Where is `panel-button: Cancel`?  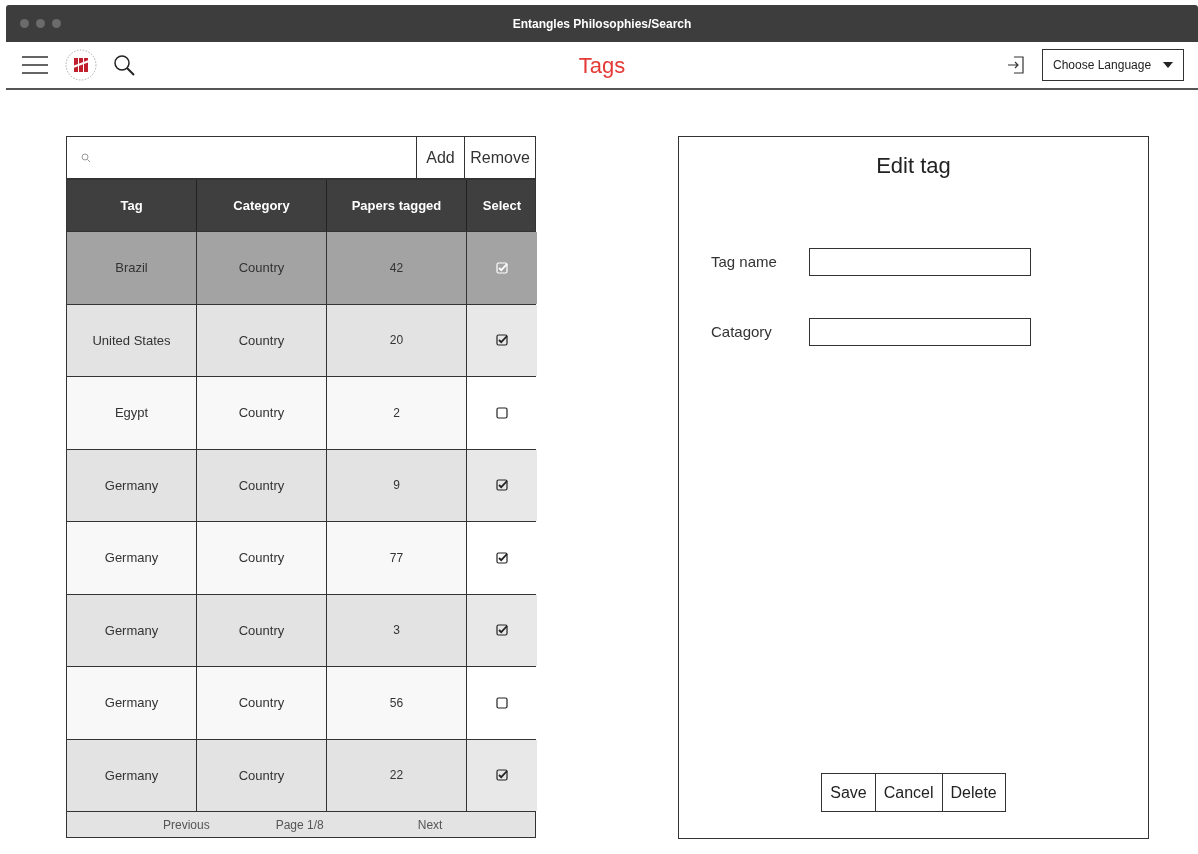 panel-button: Cancel is located at coordinates (908, 792).